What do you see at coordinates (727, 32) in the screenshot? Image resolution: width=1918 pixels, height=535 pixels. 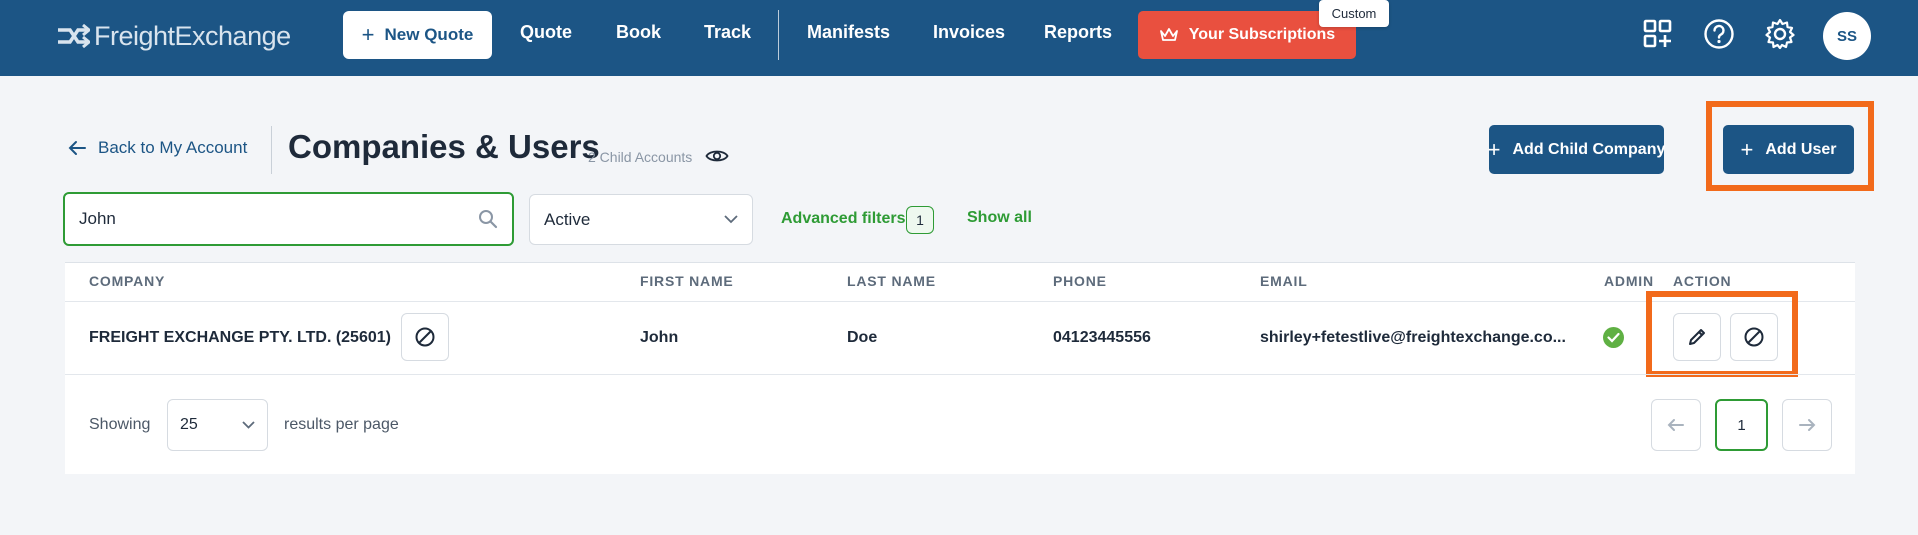 I see `nav-link-track: Track` at bounding box center [727, 32].